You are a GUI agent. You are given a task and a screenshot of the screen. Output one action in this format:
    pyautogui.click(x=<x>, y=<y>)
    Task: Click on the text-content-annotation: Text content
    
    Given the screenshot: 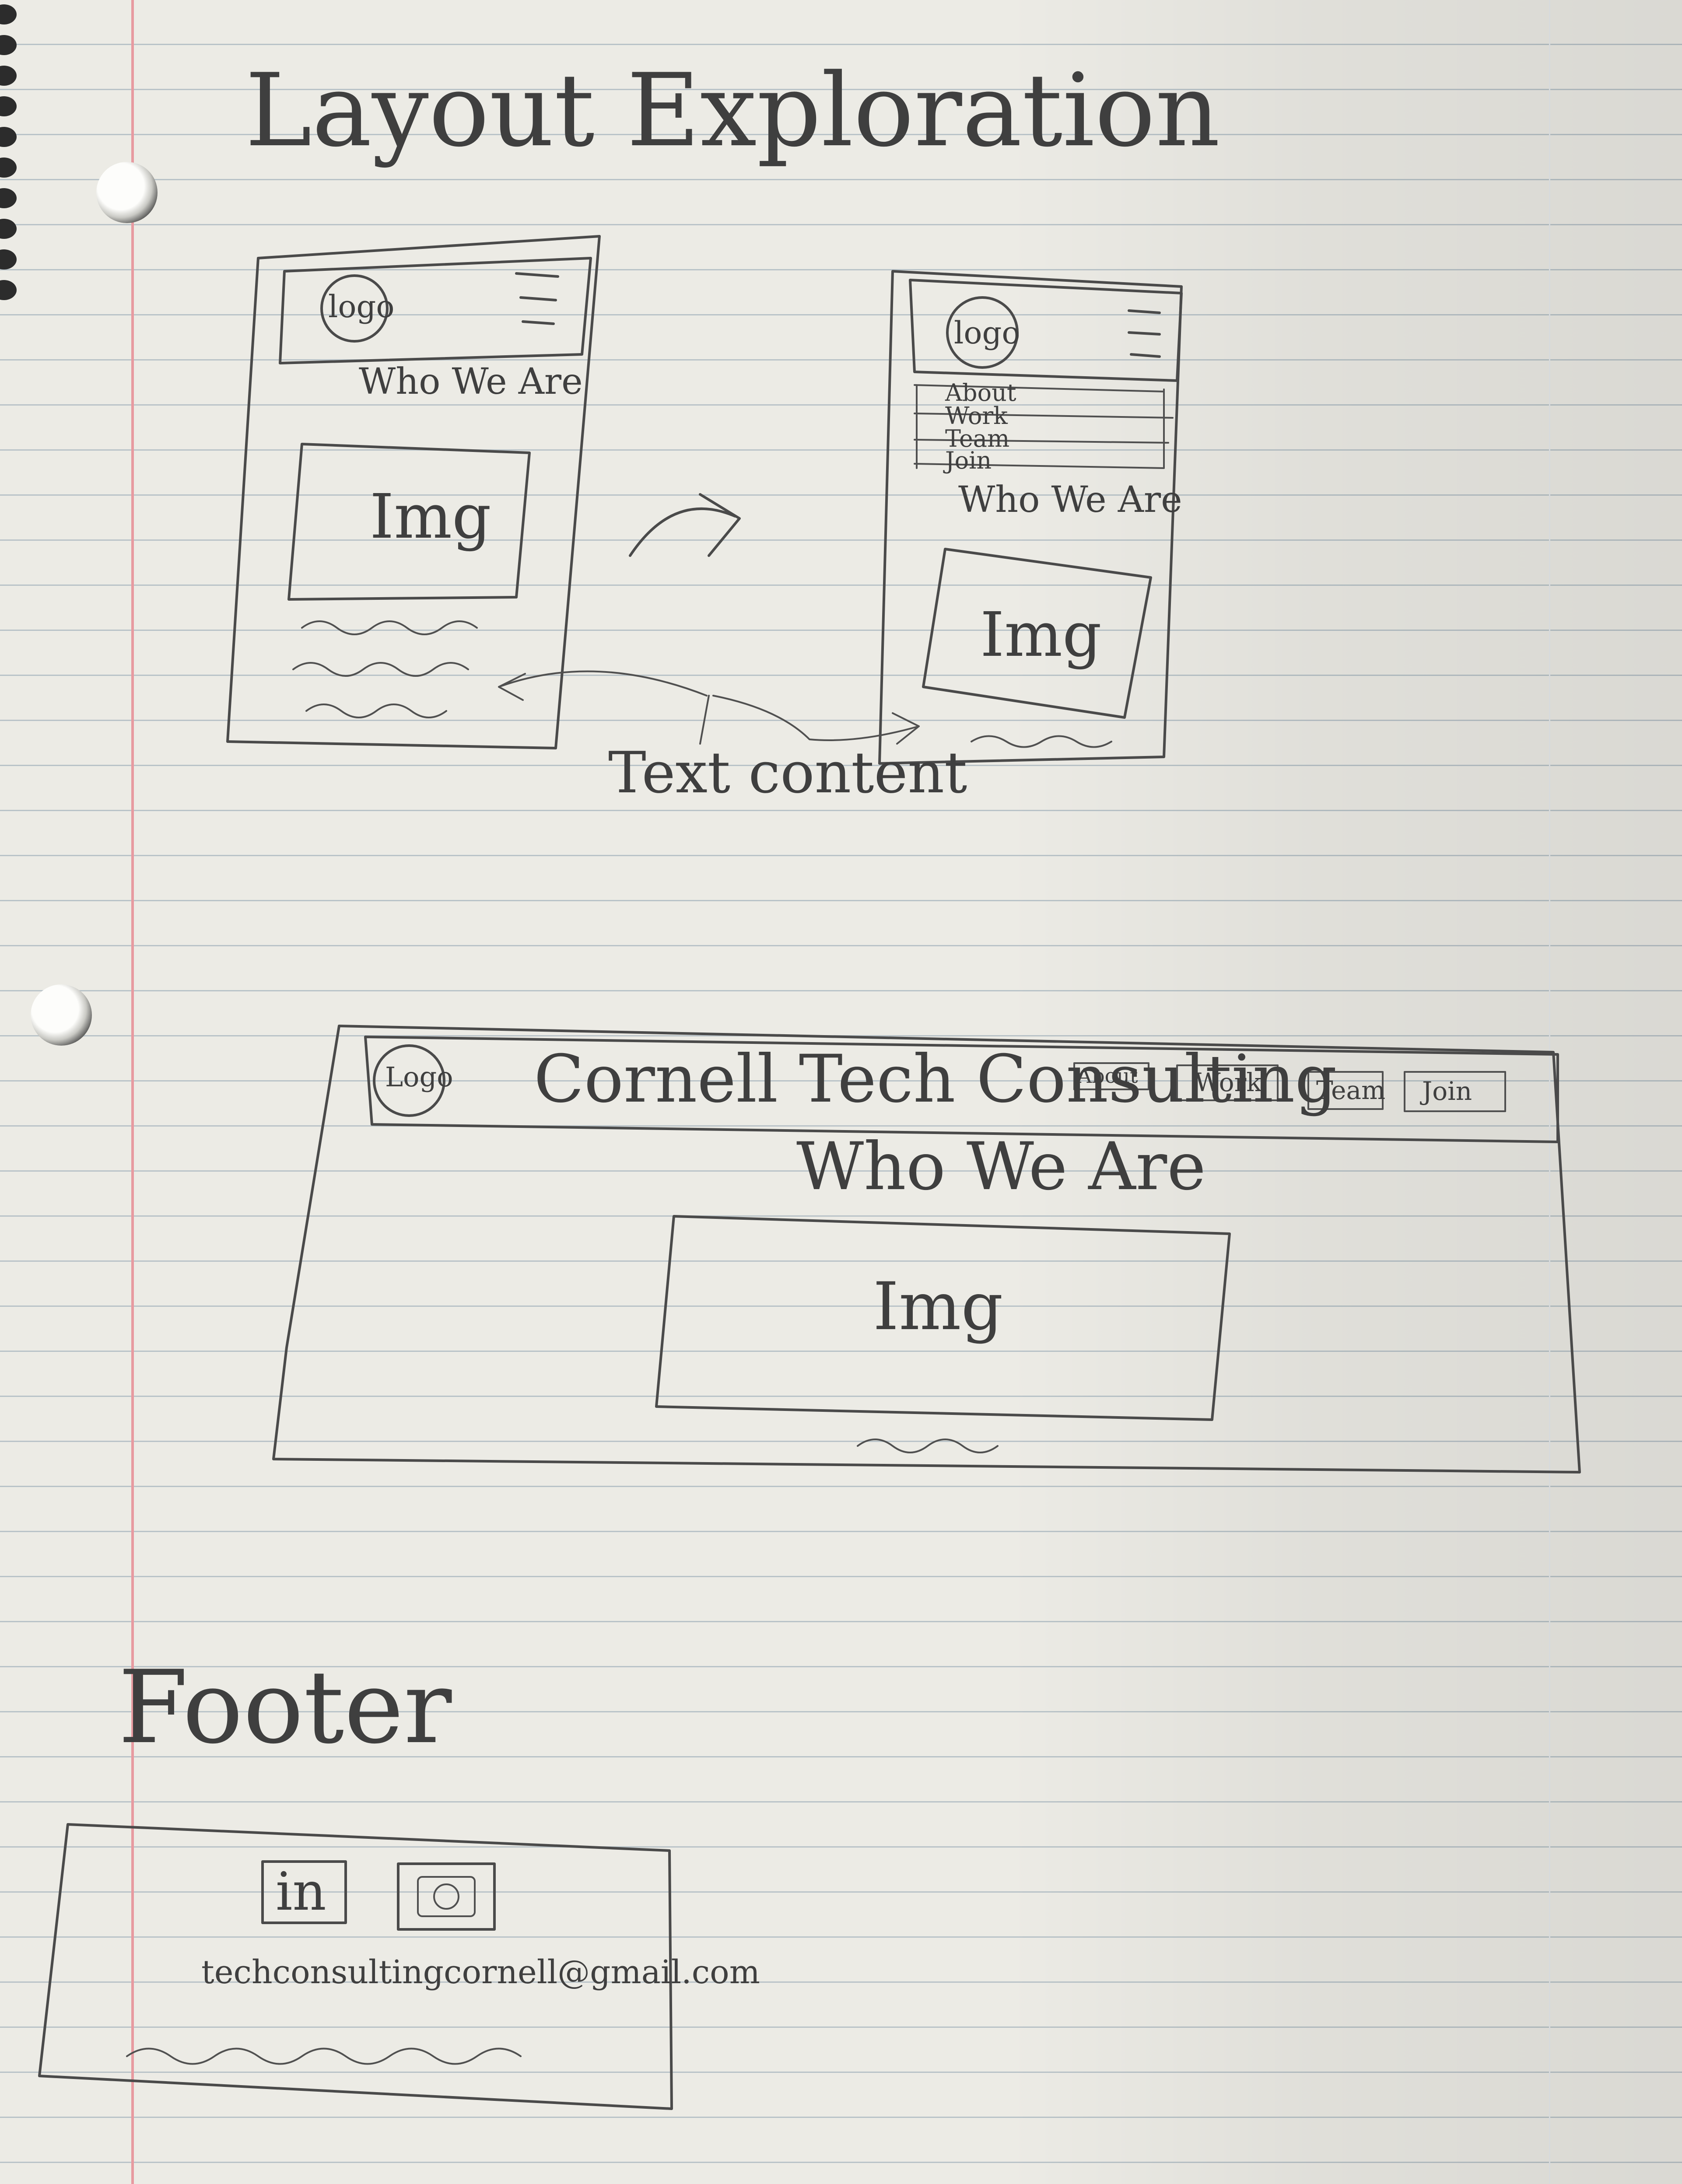 What is the action you would take?
    pyautogui.click(x=787, y=772)
    